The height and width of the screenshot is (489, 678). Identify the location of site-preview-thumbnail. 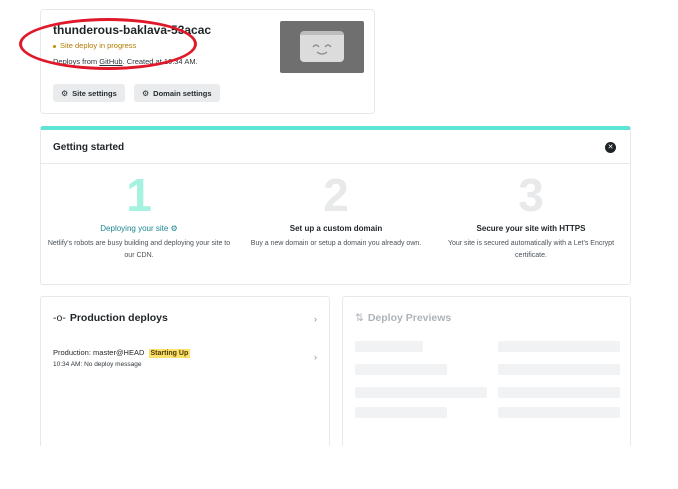
(322, 47).